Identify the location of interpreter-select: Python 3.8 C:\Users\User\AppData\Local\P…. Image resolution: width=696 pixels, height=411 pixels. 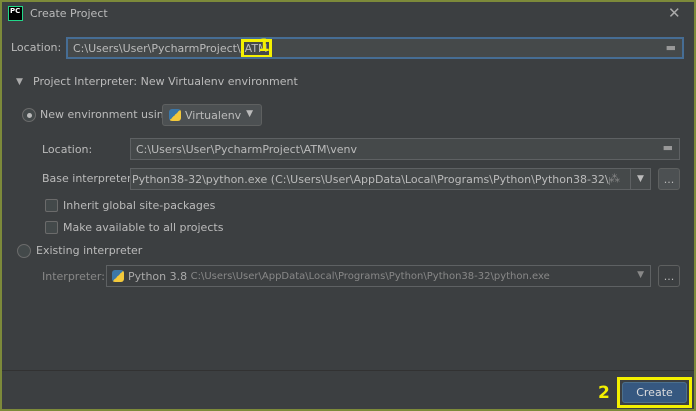
(378, 276).